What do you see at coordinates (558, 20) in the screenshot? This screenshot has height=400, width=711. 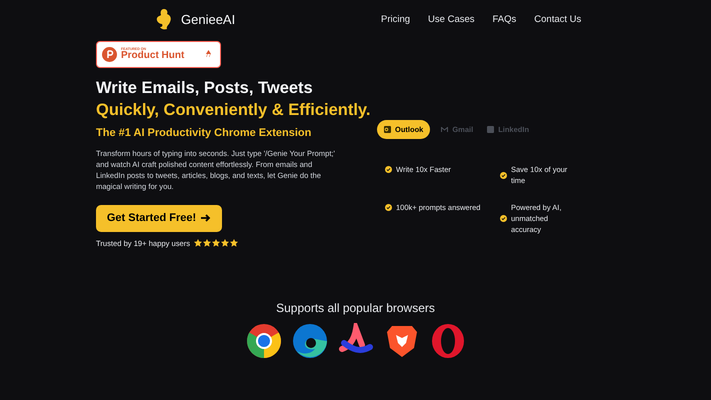 I see `nav-link: Contact Us` at bounding box center [558, 20].